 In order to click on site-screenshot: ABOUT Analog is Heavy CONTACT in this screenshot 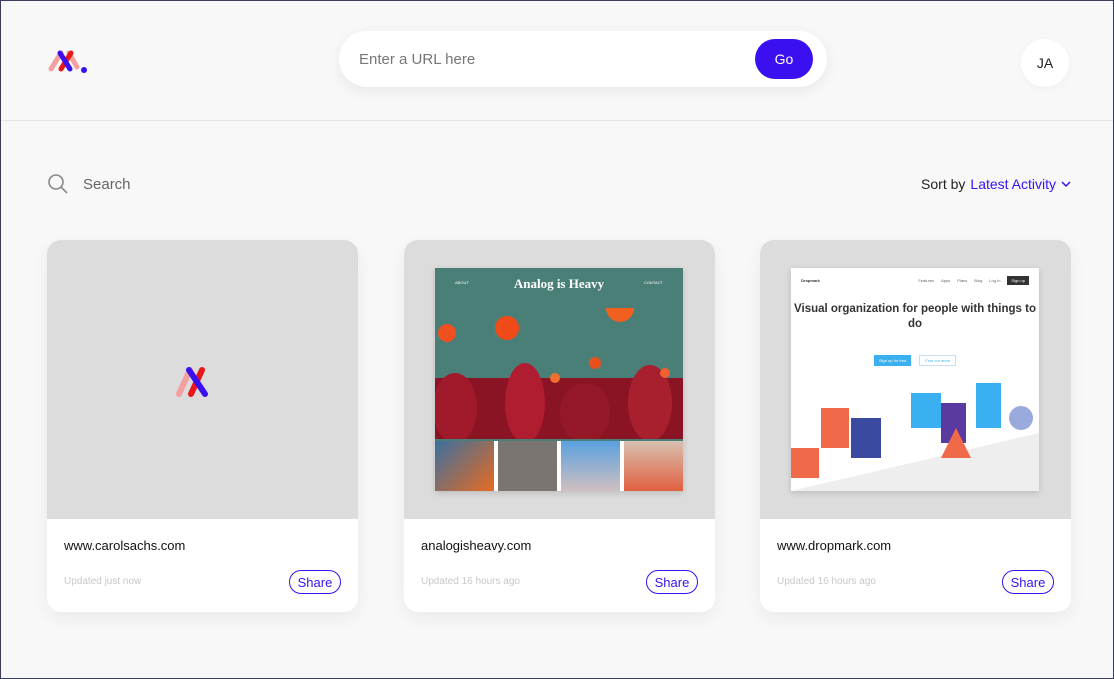, I will do `click(559, 379)`.